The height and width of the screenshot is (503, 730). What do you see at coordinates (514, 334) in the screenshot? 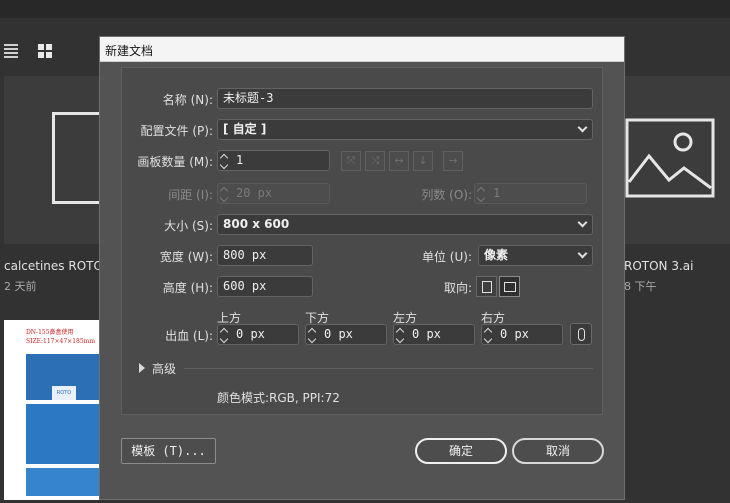
I see `bleed-right-value: 0 px` at bounding box center [514, 334].